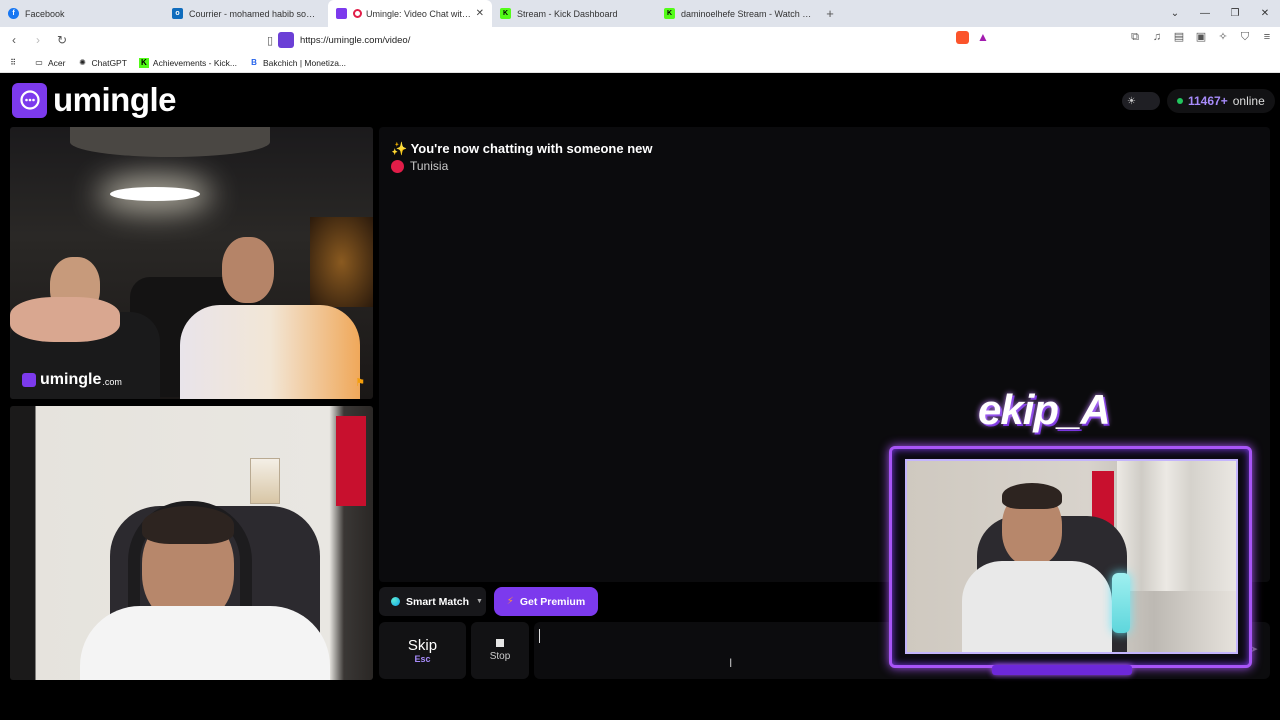 This screenshot has height=720, width=1280. I want to click on stranger-country: Tunisia, so click(419, 166).